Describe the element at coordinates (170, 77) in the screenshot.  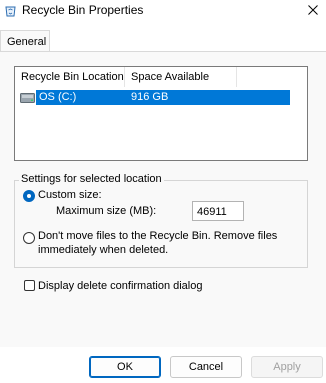
I see `column-header-space: Space Available` at that location.